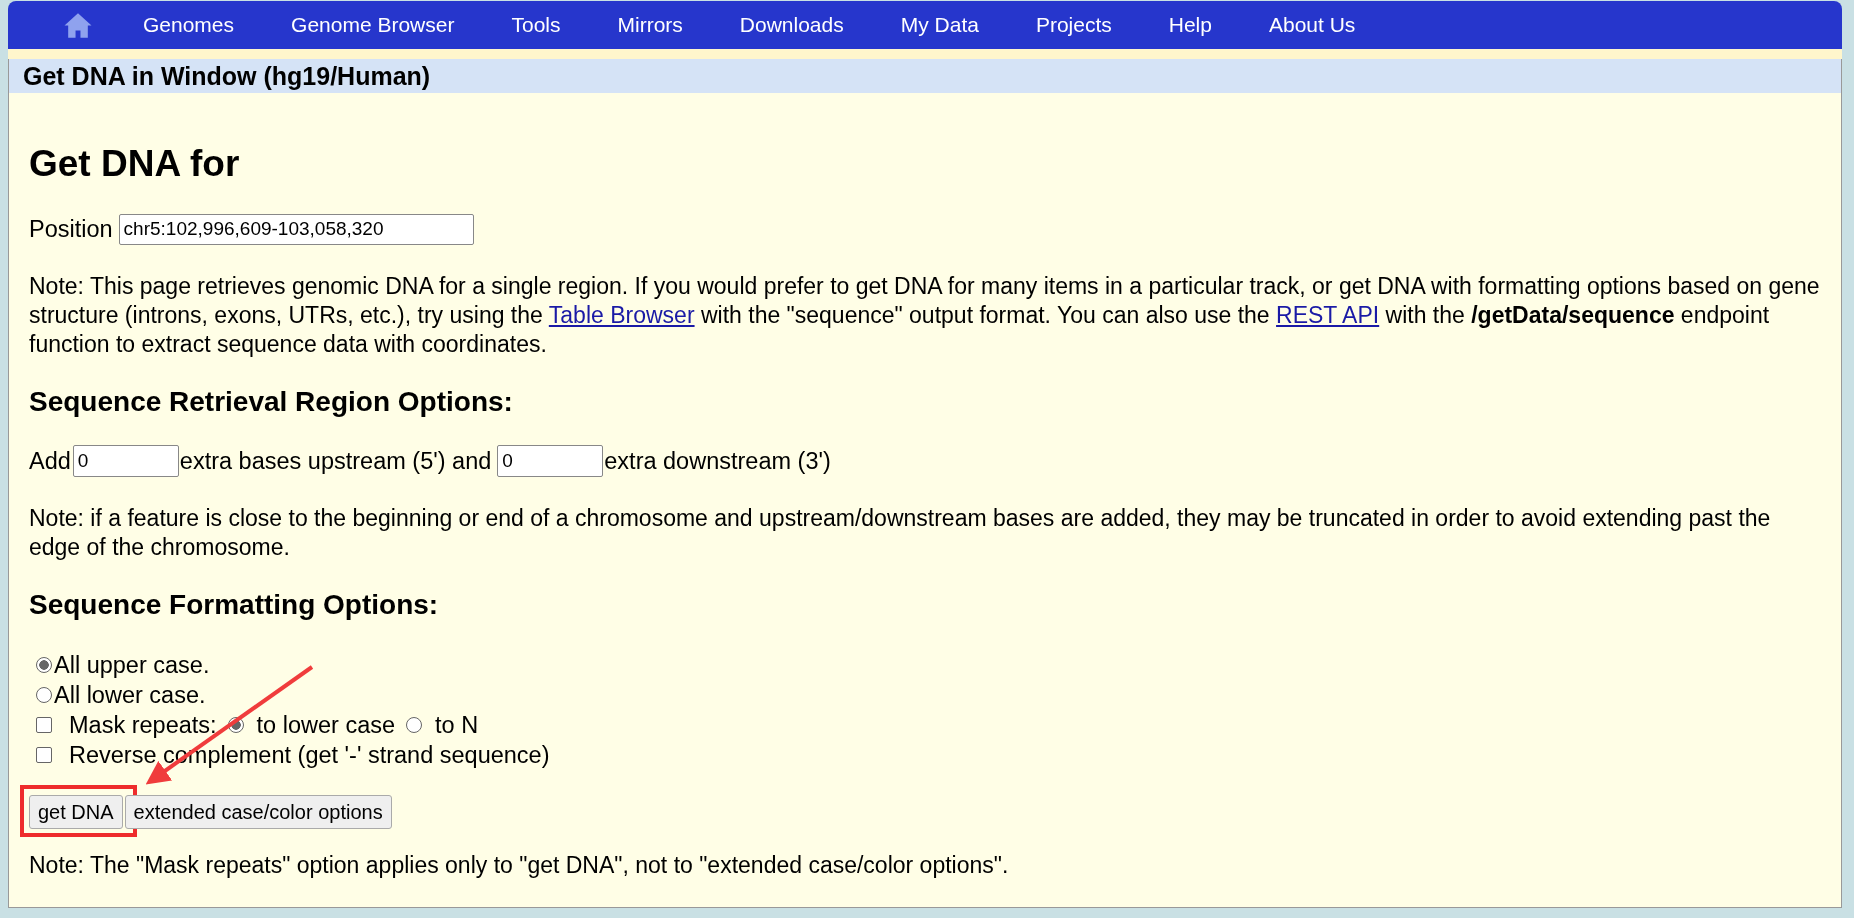 This screenshot has height=918, width=1854. I want to click on section-heading: Get DNA for, so click(135, 164).